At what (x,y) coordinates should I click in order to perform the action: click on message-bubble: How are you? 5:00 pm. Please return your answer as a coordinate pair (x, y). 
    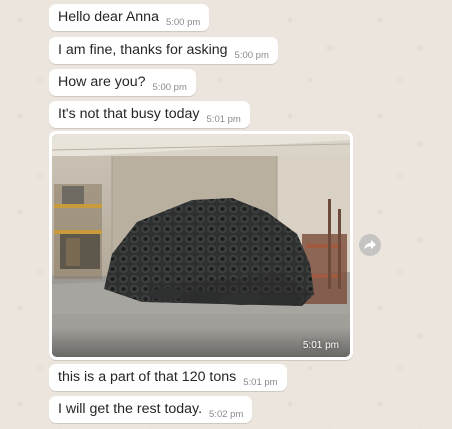
    Looking at the image, I should click on (122, 82).